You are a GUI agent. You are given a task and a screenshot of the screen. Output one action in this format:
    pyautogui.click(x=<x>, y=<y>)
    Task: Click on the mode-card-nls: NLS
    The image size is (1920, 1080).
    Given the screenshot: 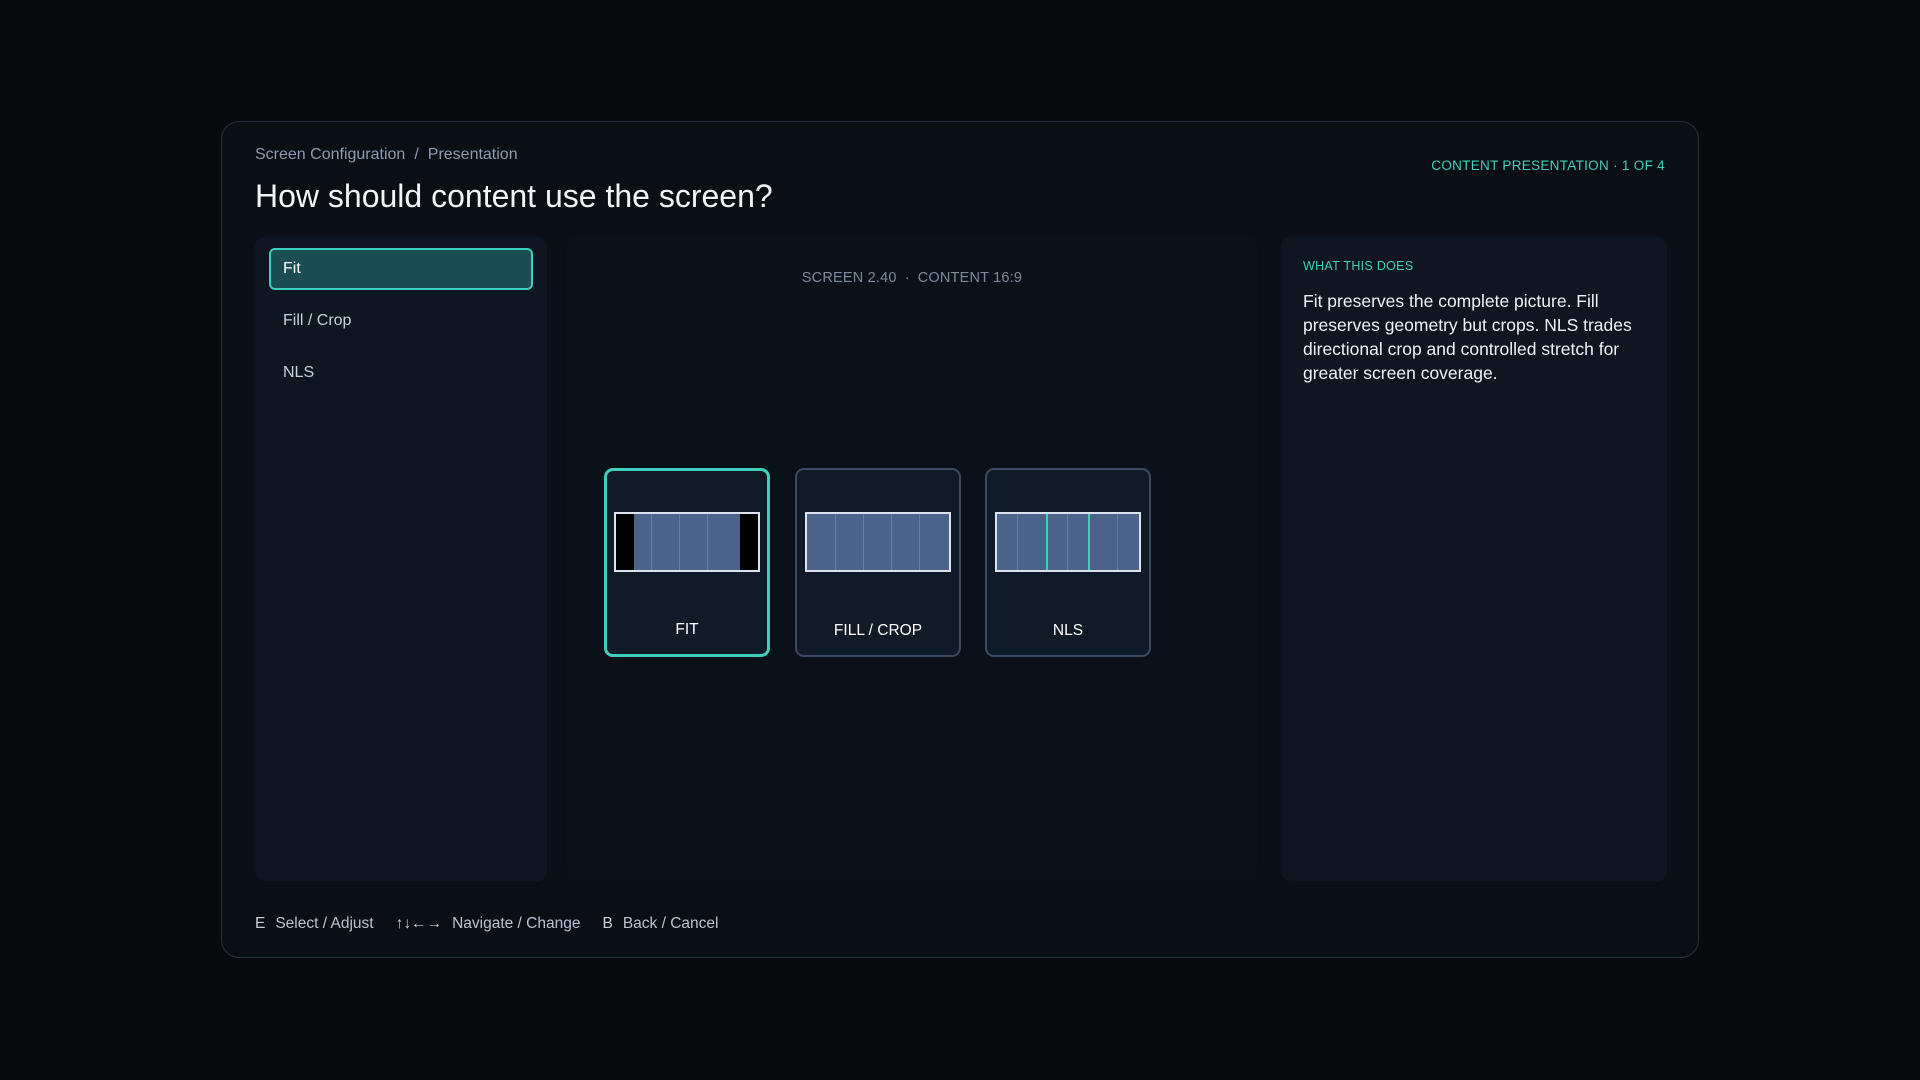 What is the action you would take?
    pyautogui.click(x=1068, y=562)
    